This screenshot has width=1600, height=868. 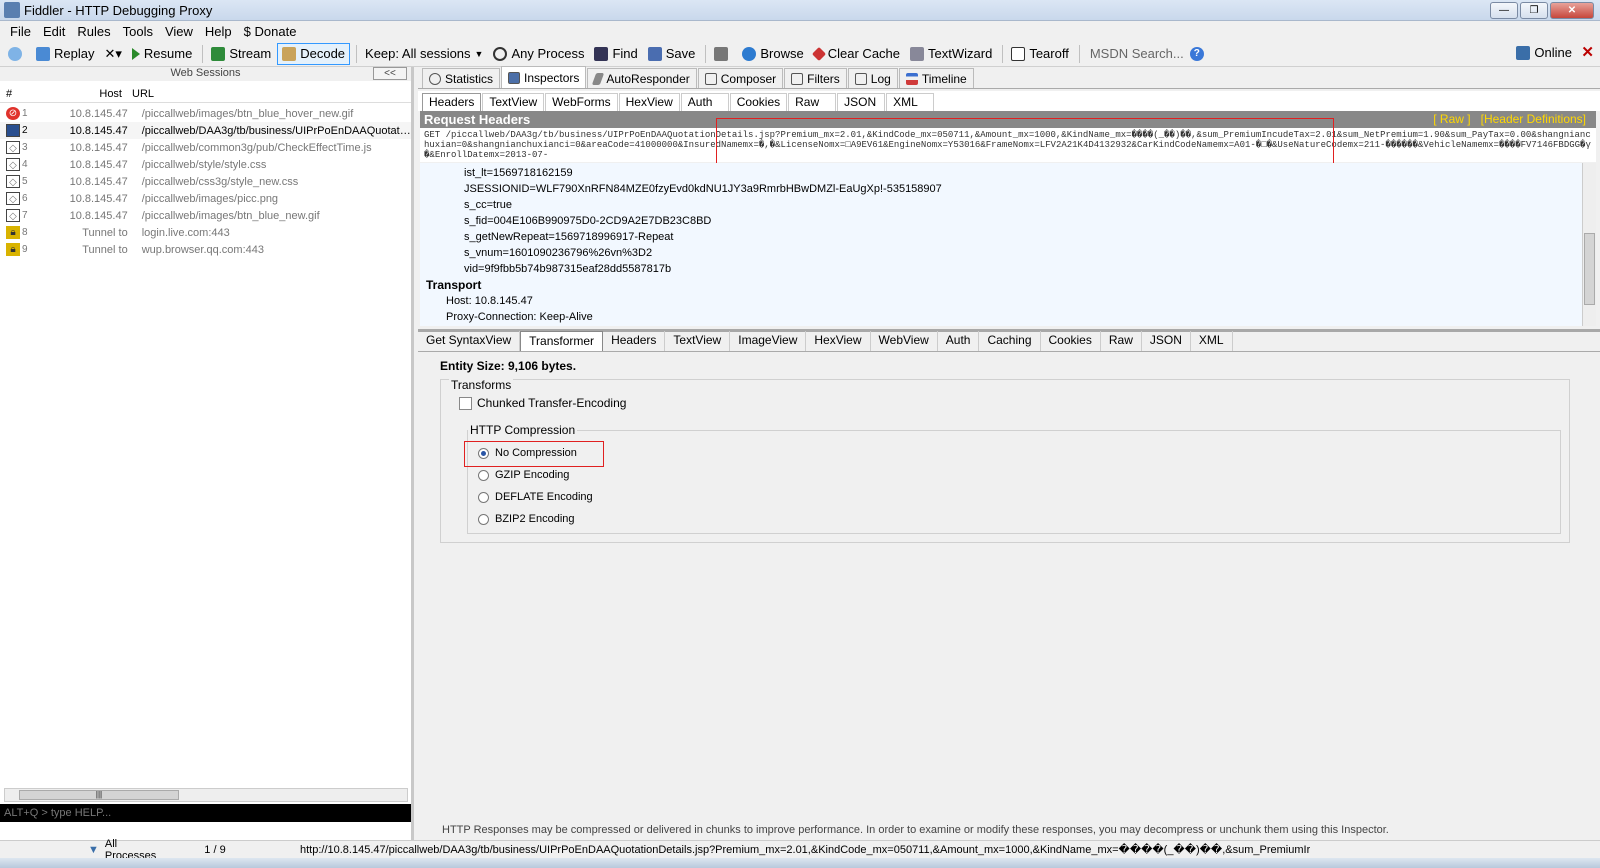 I want to click on session-url: login.live.com:443, so click(x=185, y=232).